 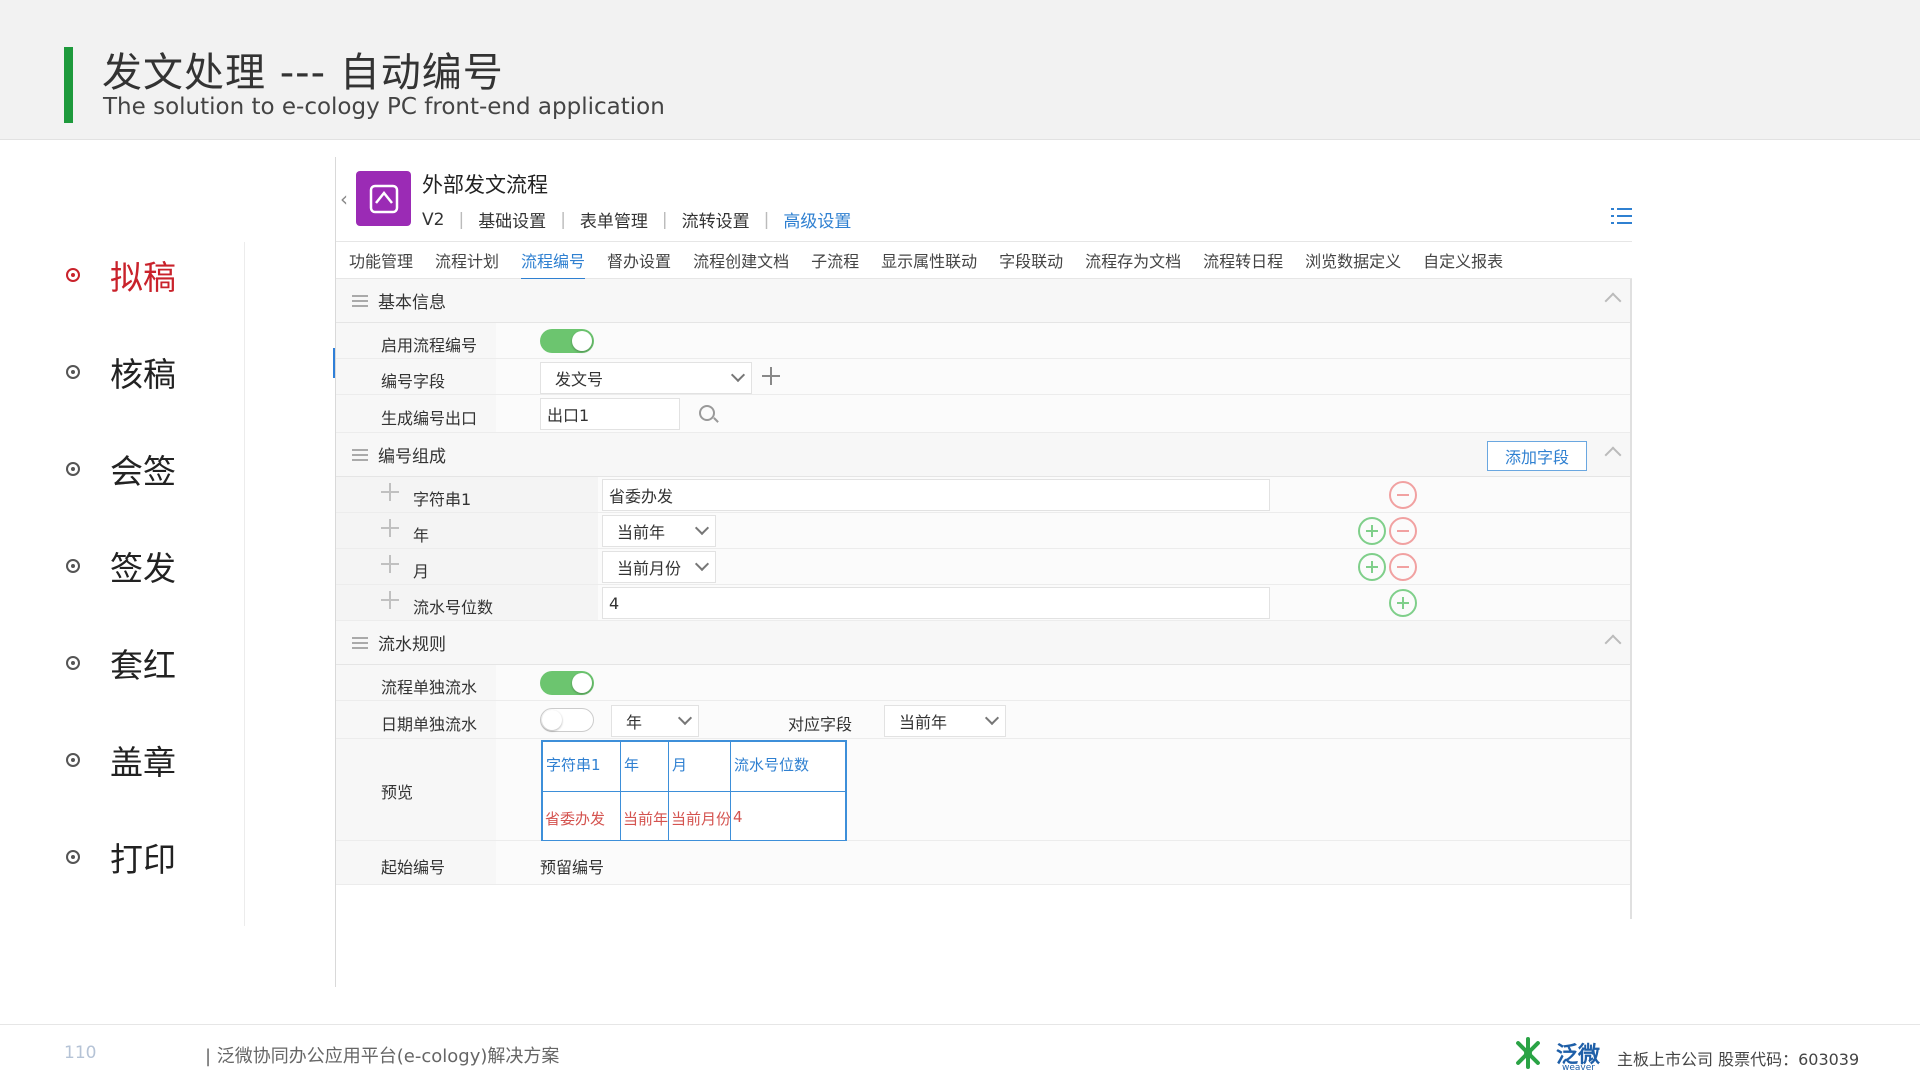 What do you see at coordinates (121, 372) in the screenshot?
I see `step-item: 核稿` at bounding box center [121, 372].